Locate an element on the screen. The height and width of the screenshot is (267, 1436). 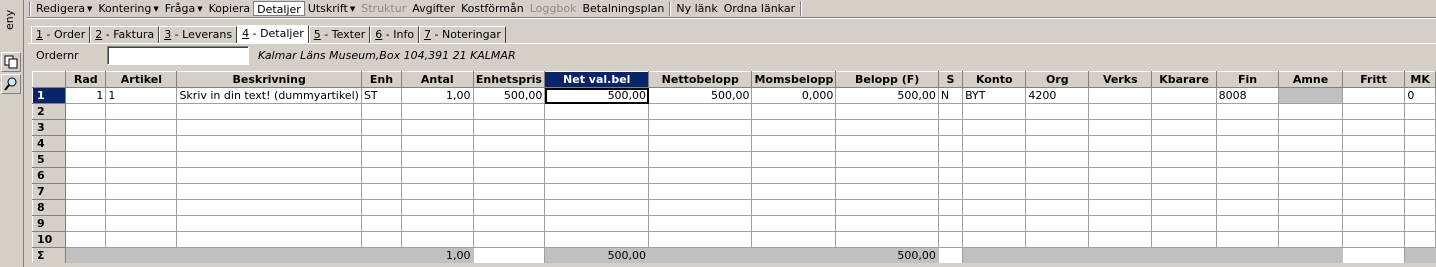
col-header-momsbelopp: Momsbelopp is located at coordinates (794, 79).